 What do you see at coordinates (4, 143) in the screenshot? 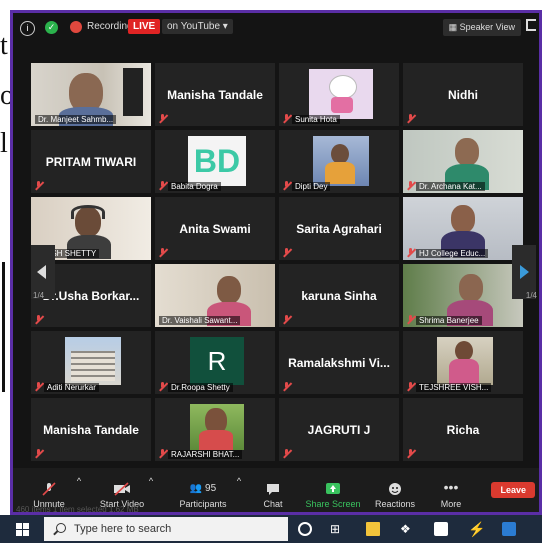
I see `background-letter-l: l` at bounding box center [4, 143].